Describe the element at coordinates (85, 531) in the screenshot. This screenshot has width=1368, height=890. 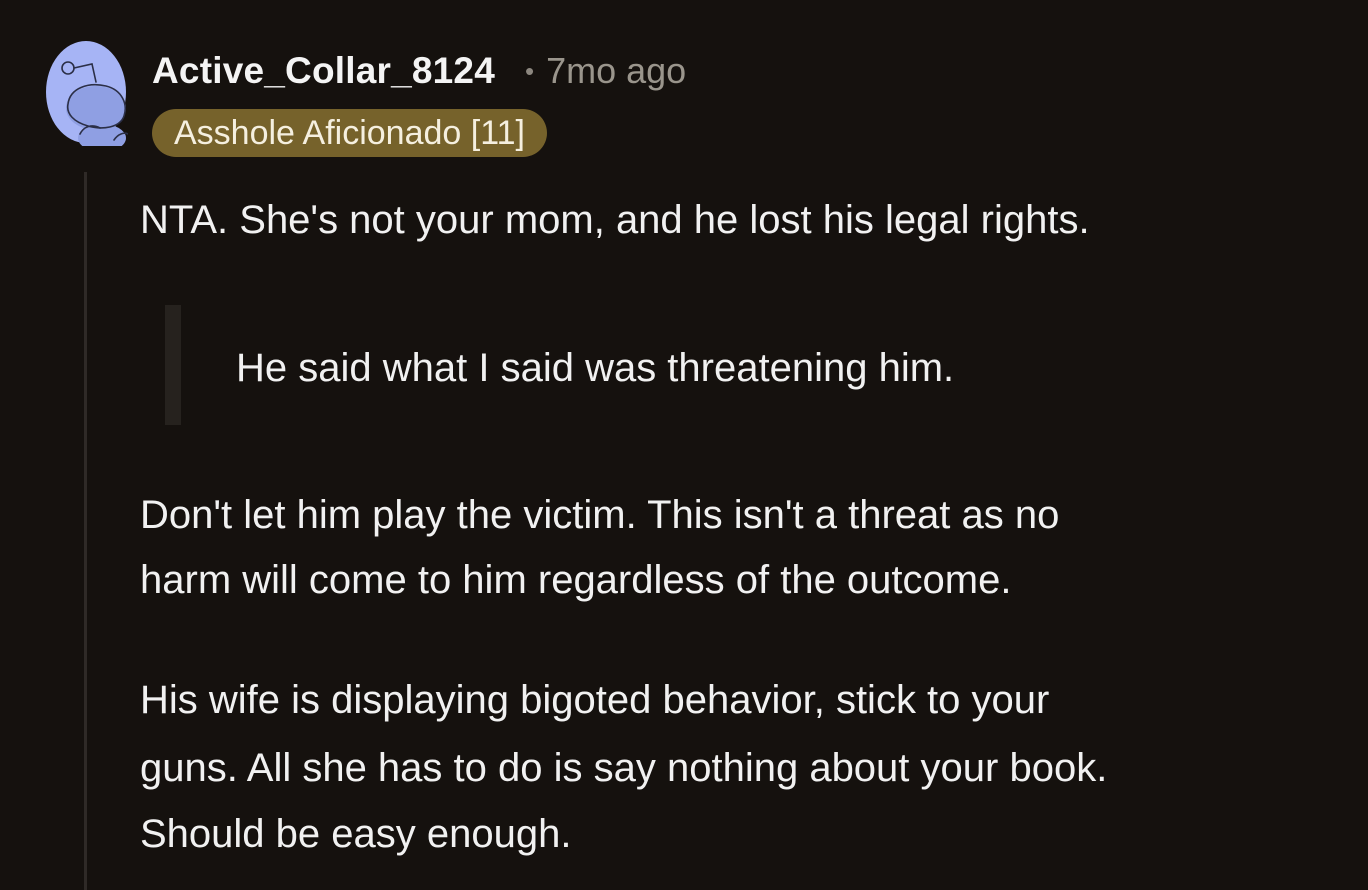
I see `thread-collapse-line` at that location.